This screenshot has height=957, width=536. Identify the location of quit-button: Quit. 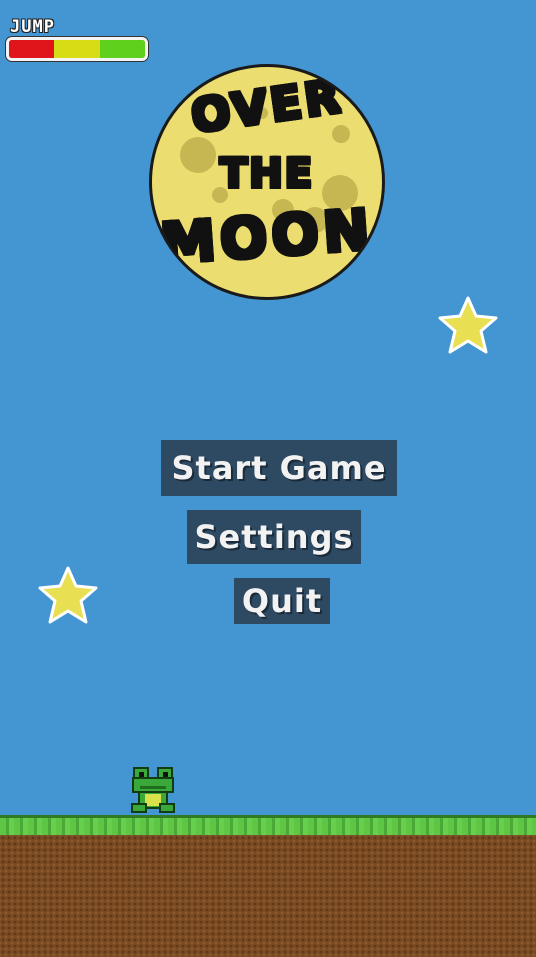
(282, 601).